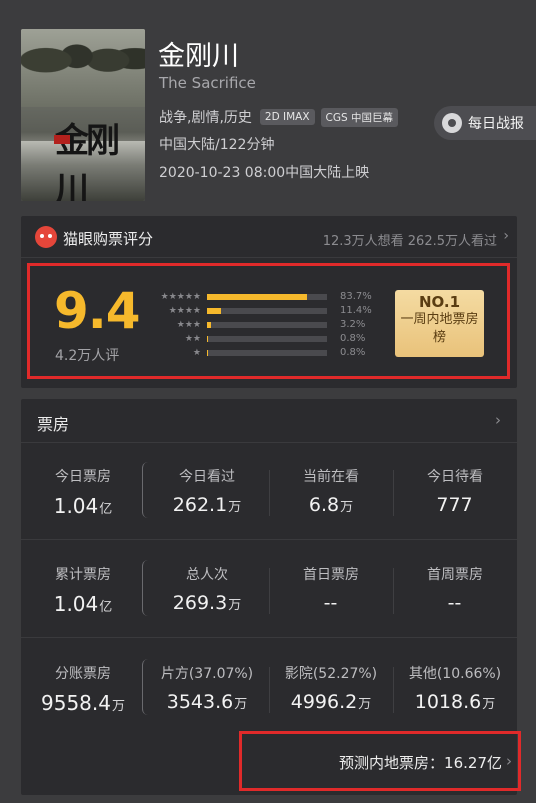 This screenshot has width=536, height=803. I want to click on box-office-title: 票房, so click(53, 424).